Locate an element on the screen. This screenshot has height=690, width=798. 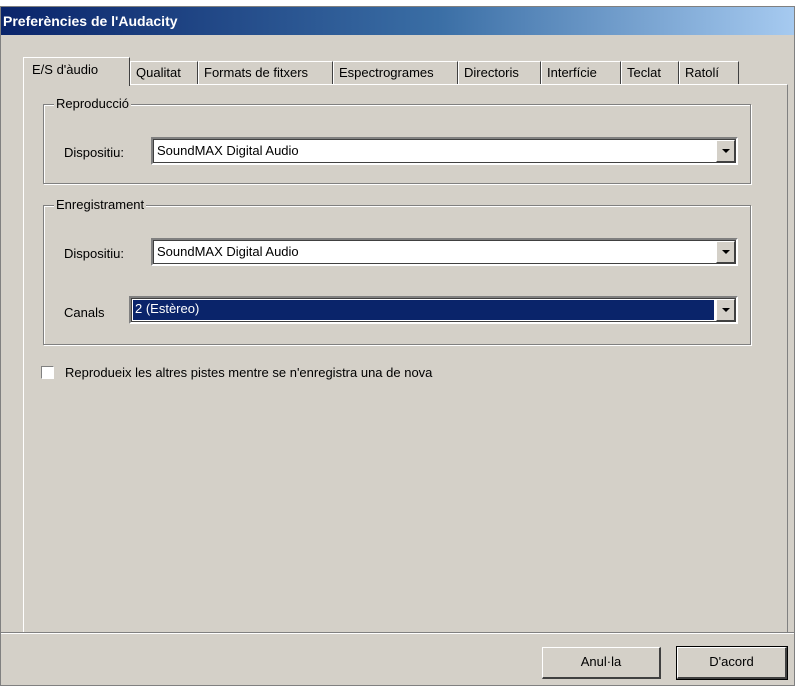
tab-keyboard: Teclat is located at coordinates (650, 72).